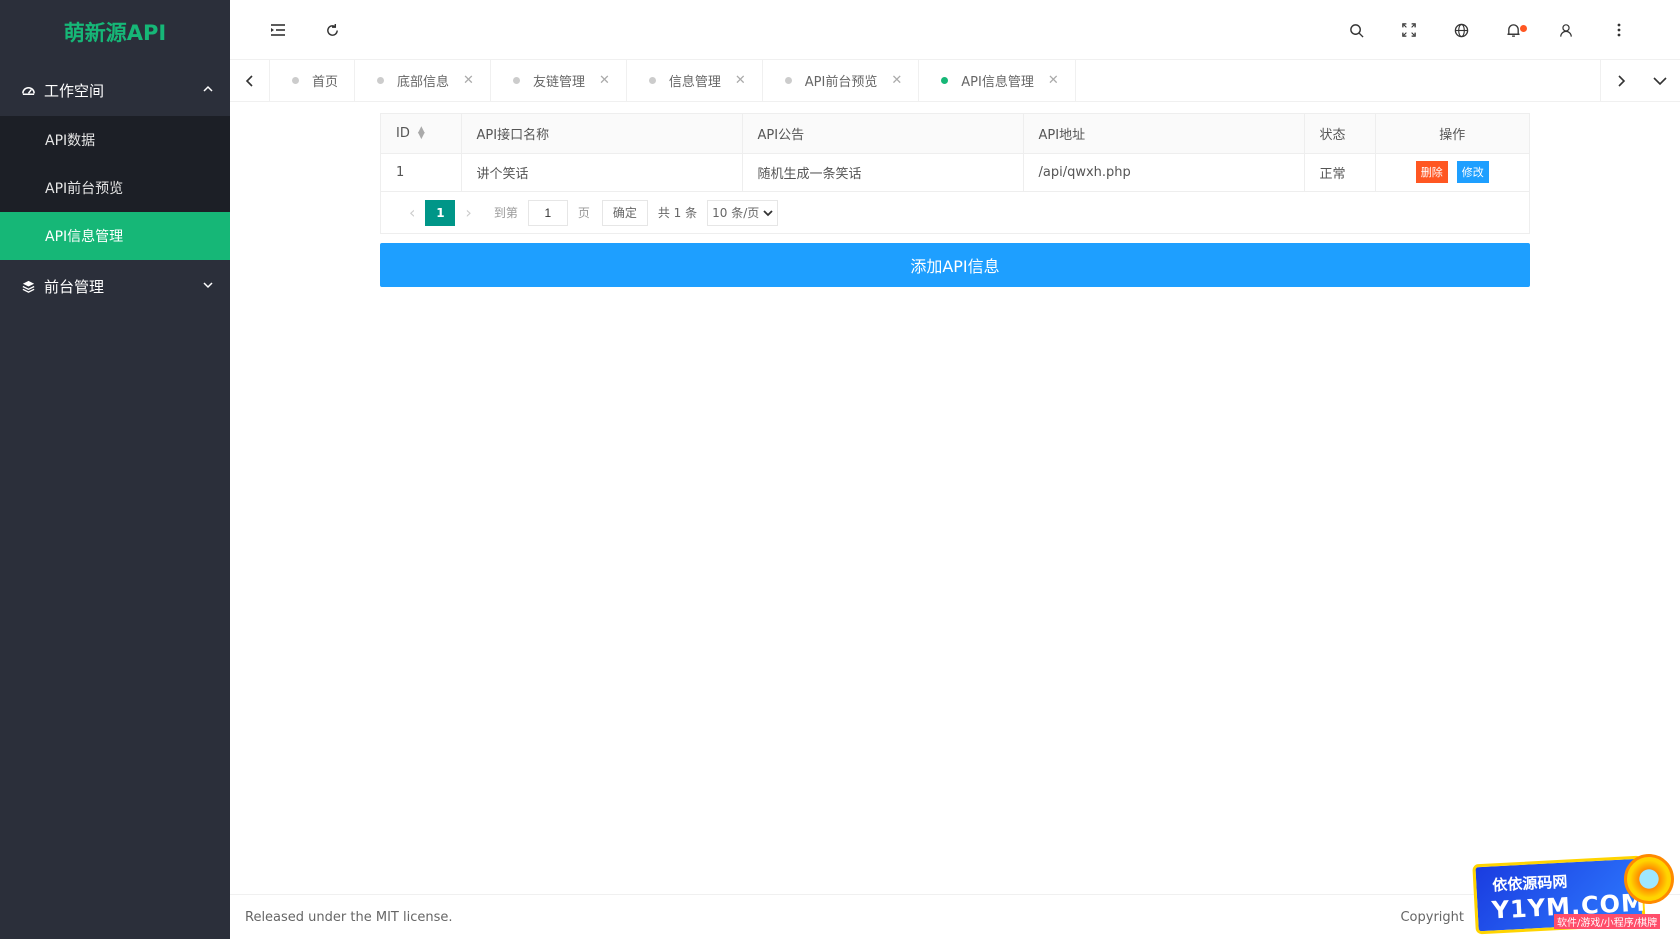 The image size is (1680, 939). I want to click on sort-icon: ▲ ▼, so click(421, 133).